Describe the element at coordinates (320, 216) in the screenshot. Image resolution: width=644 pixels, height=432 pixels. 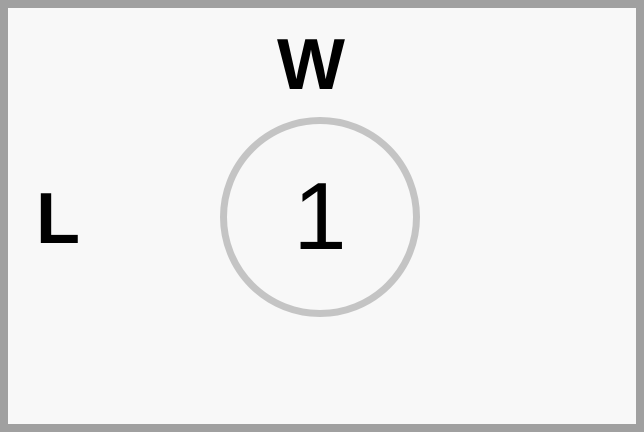
I see `circle-number: 1` at that location.